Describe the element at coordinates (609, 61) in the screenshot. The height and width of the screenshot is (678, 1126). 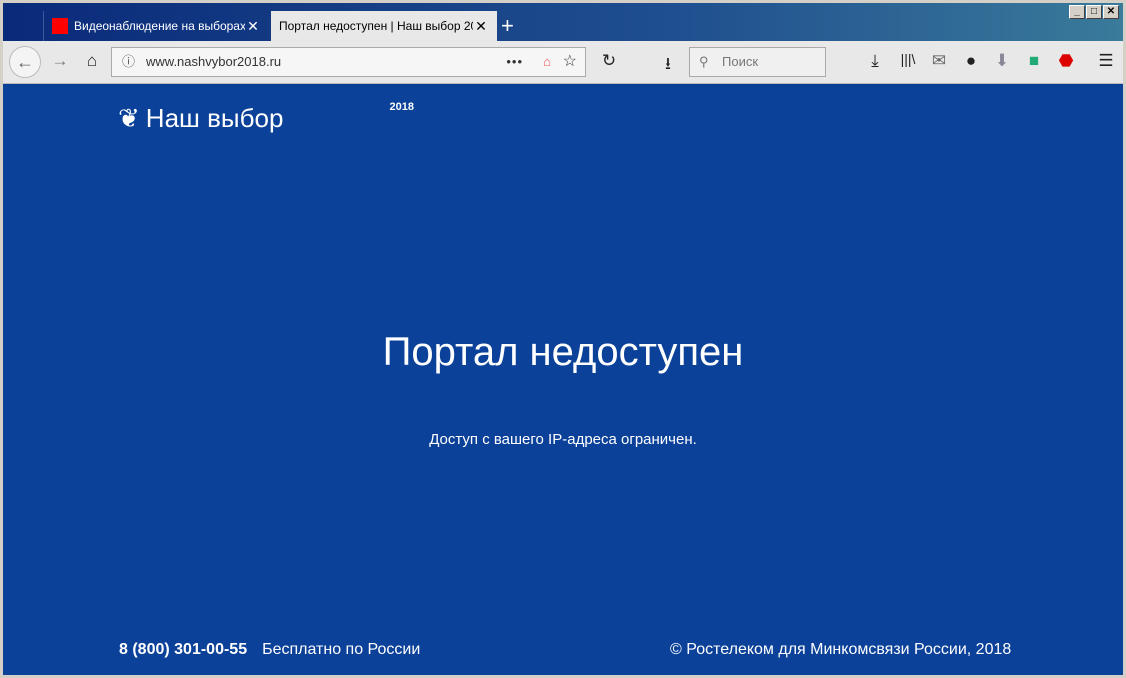
I see `reload-button: ↻` at that location.